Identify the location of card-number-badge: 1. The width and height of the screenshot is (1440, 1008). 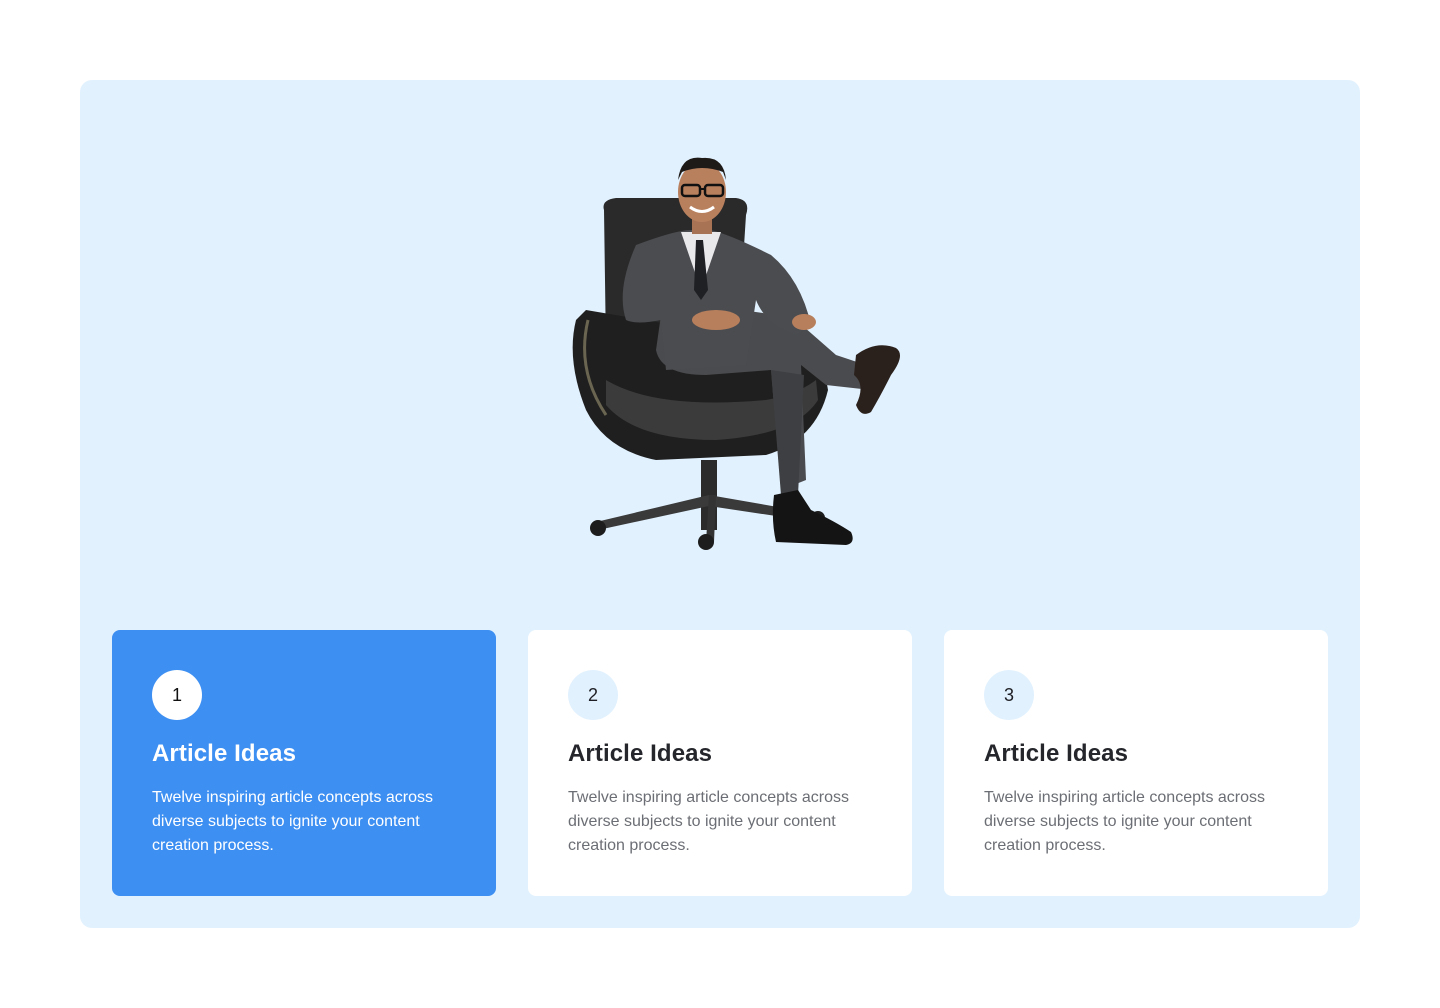
(177, 695).